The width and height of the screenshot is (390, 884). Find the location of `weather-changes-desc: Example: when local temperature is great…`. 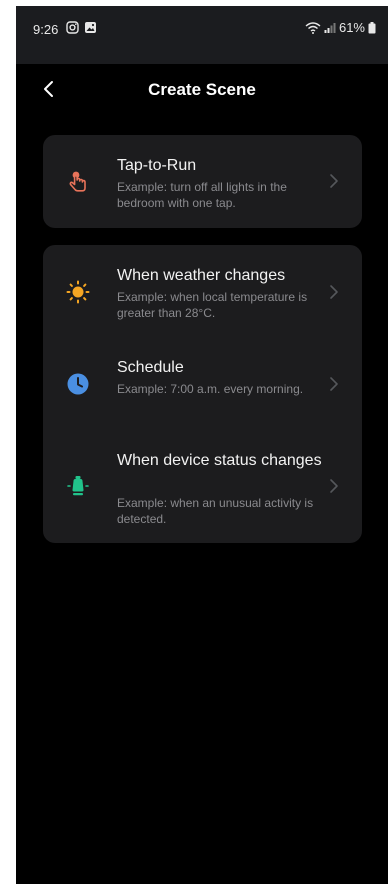

weather-changes-desc: Example: when local temperature is great… is located at coordinates (212, 305).